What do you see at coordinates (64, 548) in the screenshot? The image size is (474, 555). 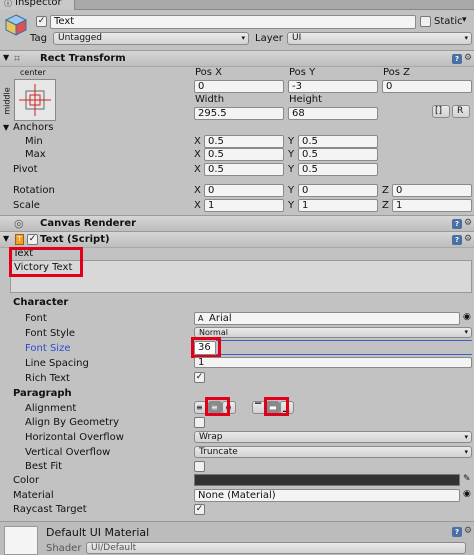 I see `shader-label: Shader` at bounding box center [64, 548].